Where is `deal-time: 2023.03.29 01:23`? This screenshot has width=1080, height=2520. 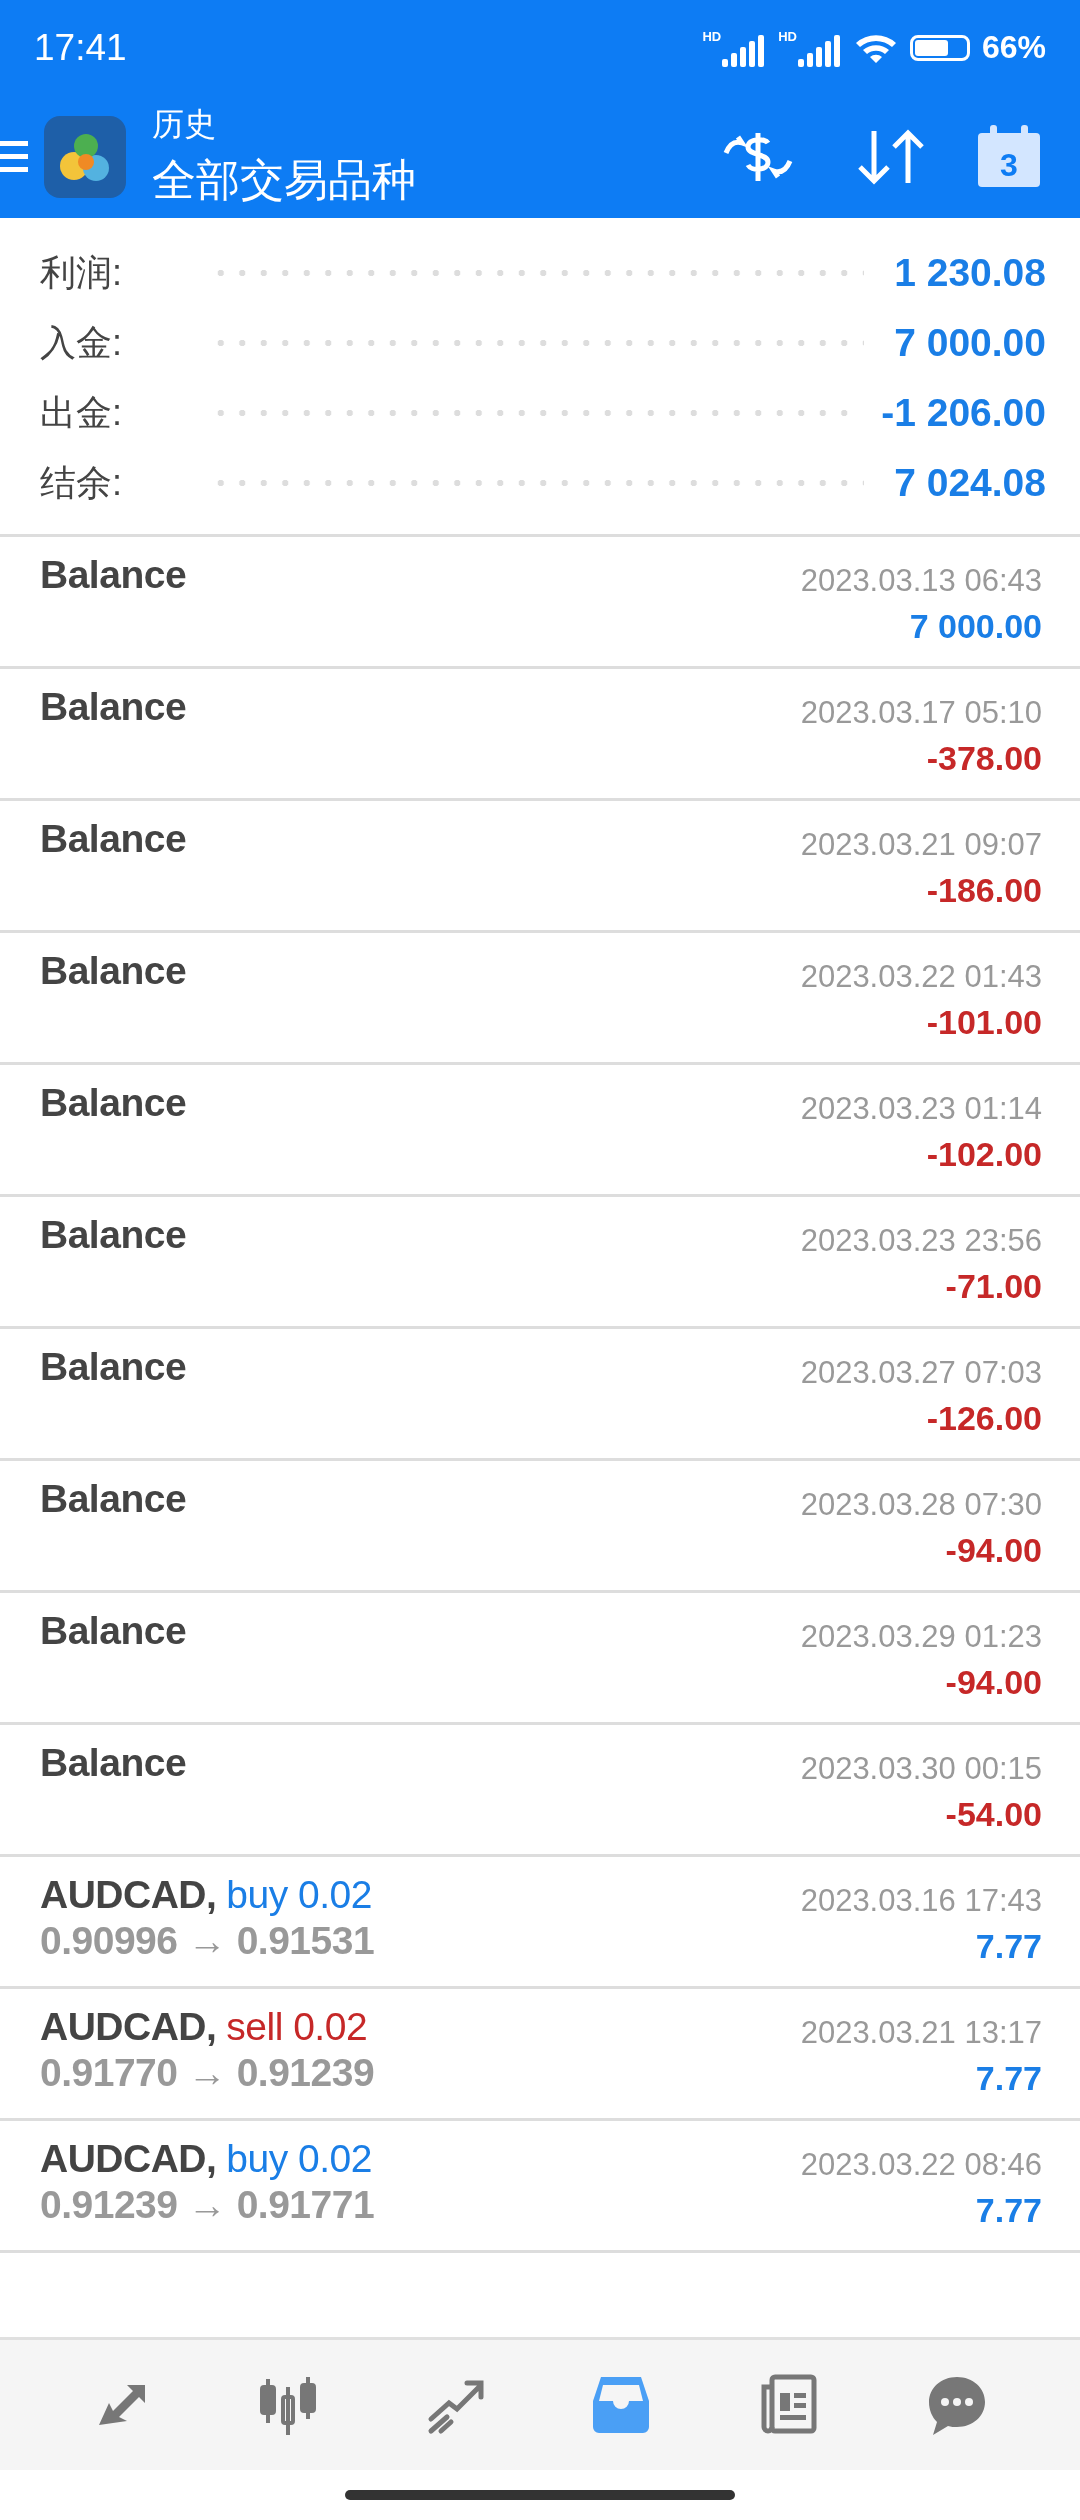 deal-time: 2023.03.29 01:23 is located at coordinates (921, 1637).